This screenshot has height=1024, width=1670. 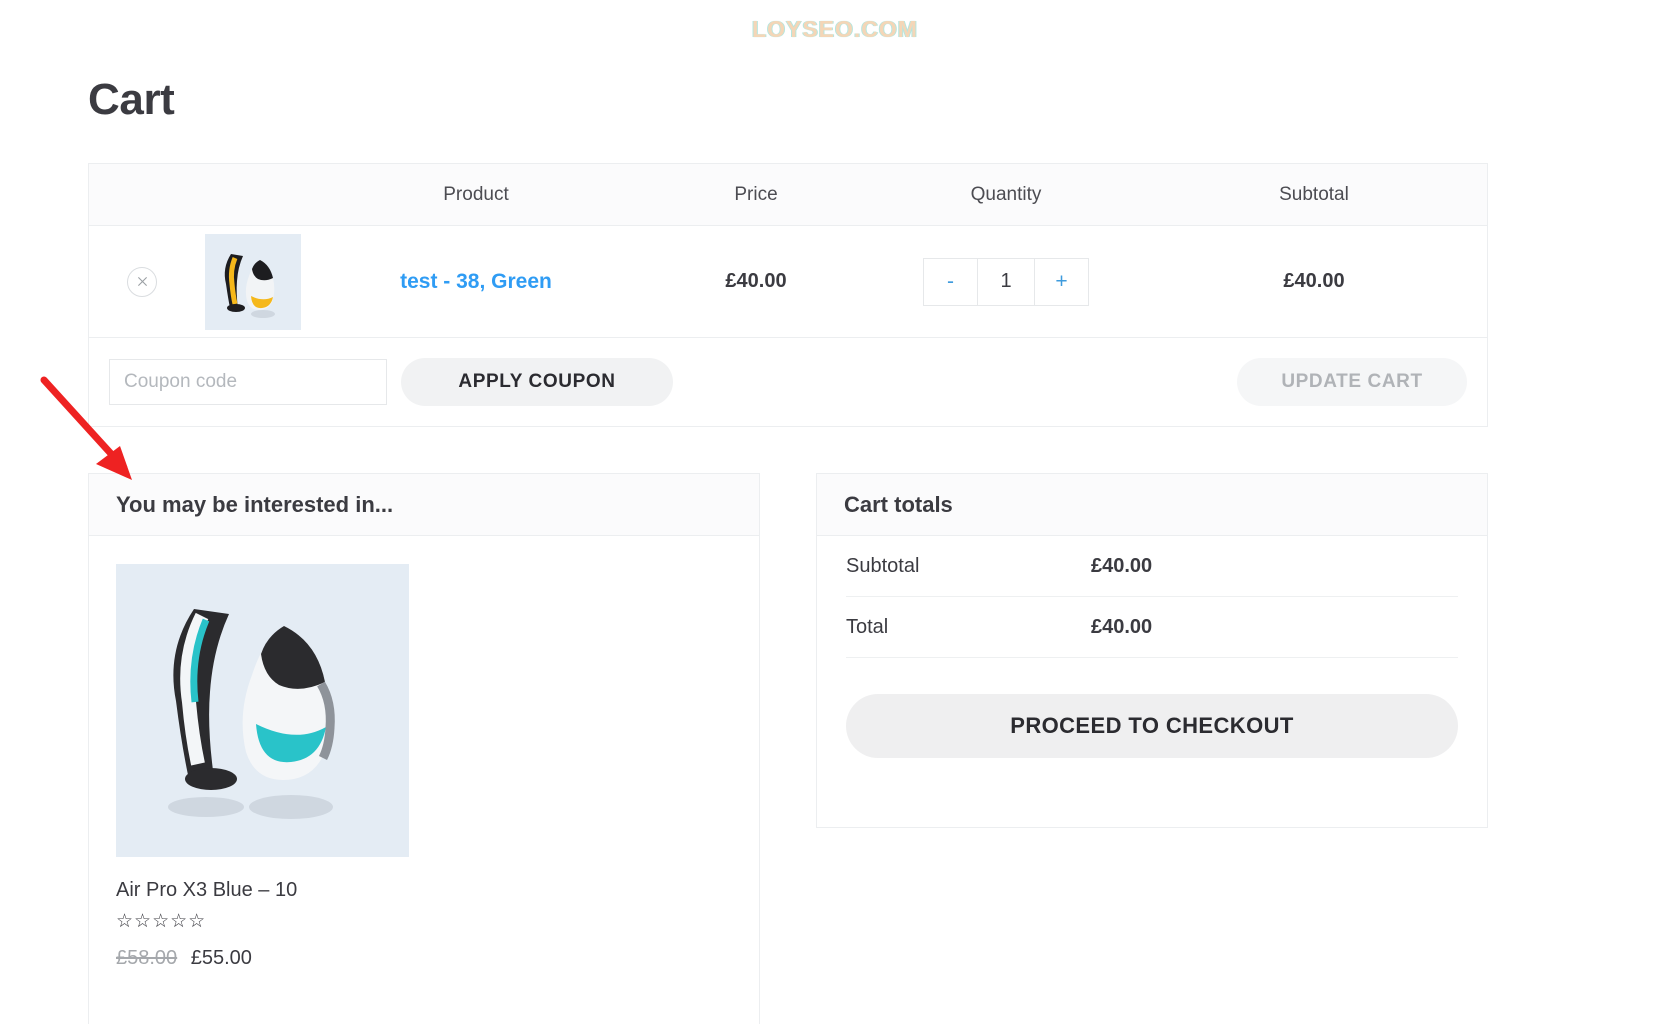 I want to click on coupon-input, so click(x=248, y=382).